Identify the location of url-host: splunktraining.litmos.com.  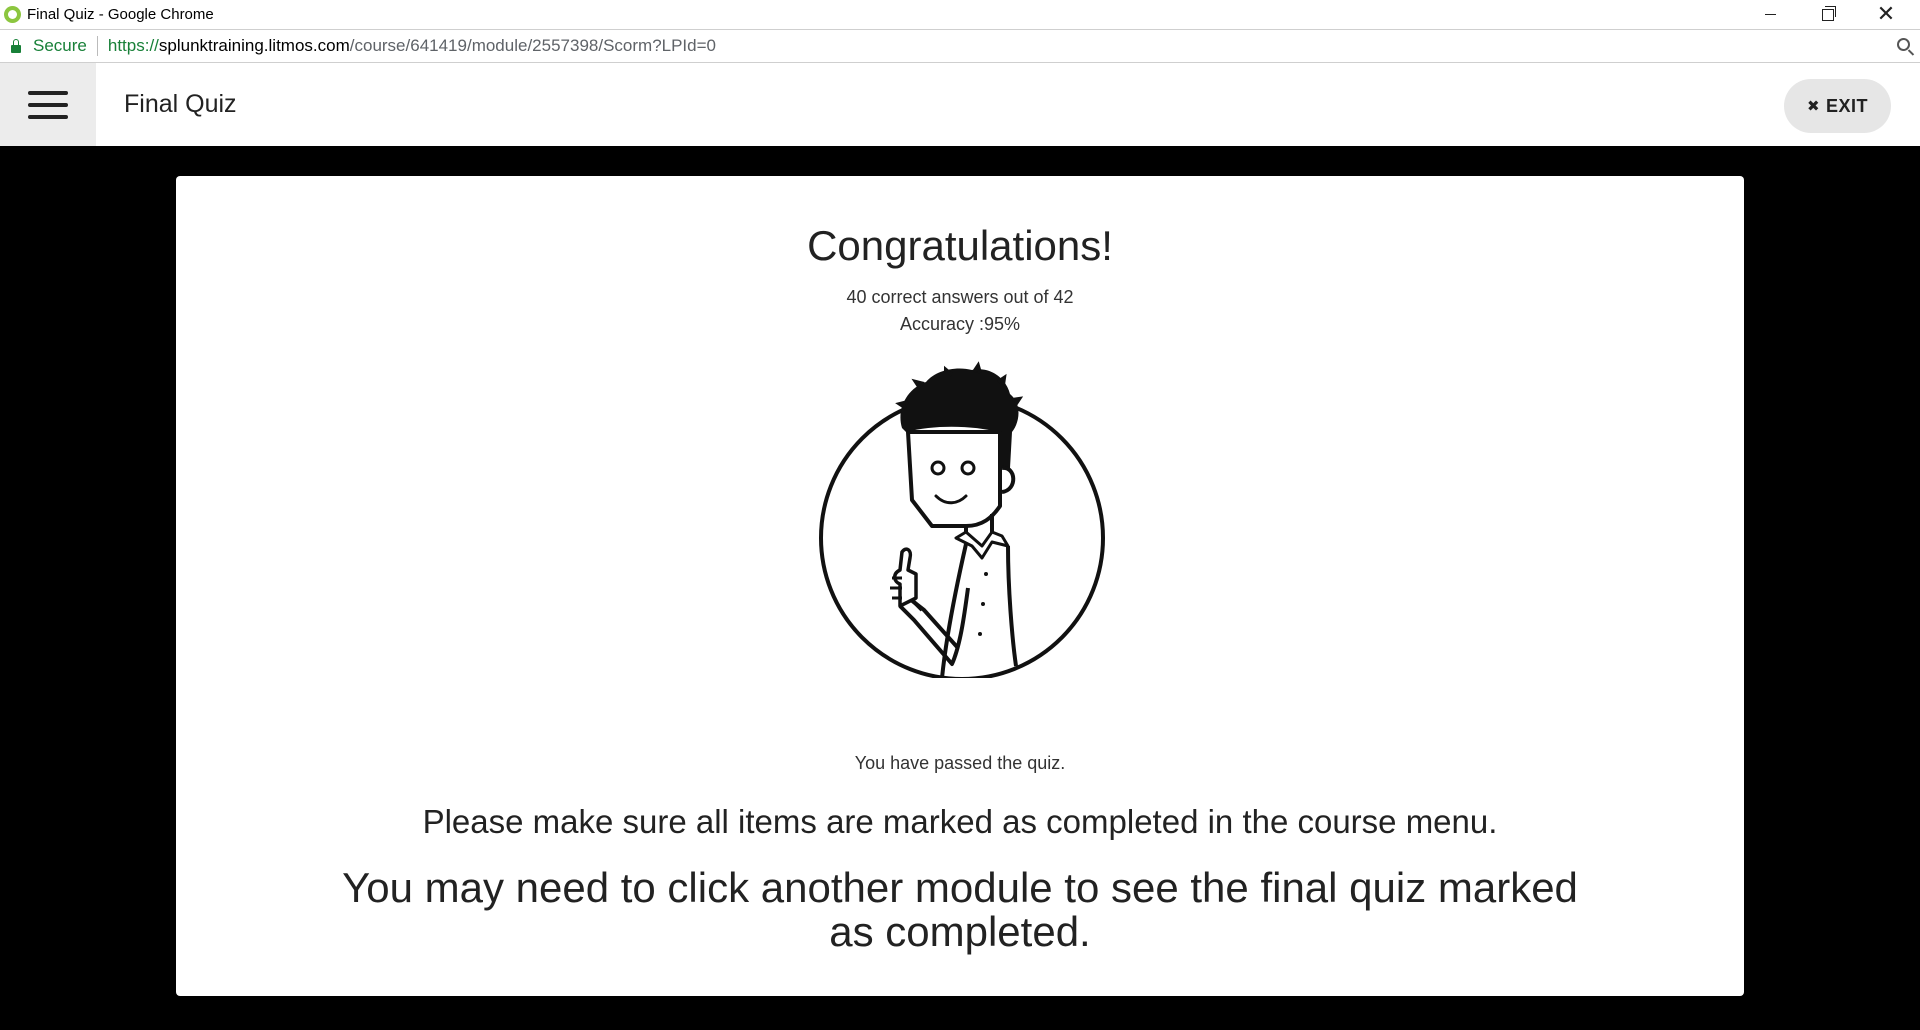
(254, 45).